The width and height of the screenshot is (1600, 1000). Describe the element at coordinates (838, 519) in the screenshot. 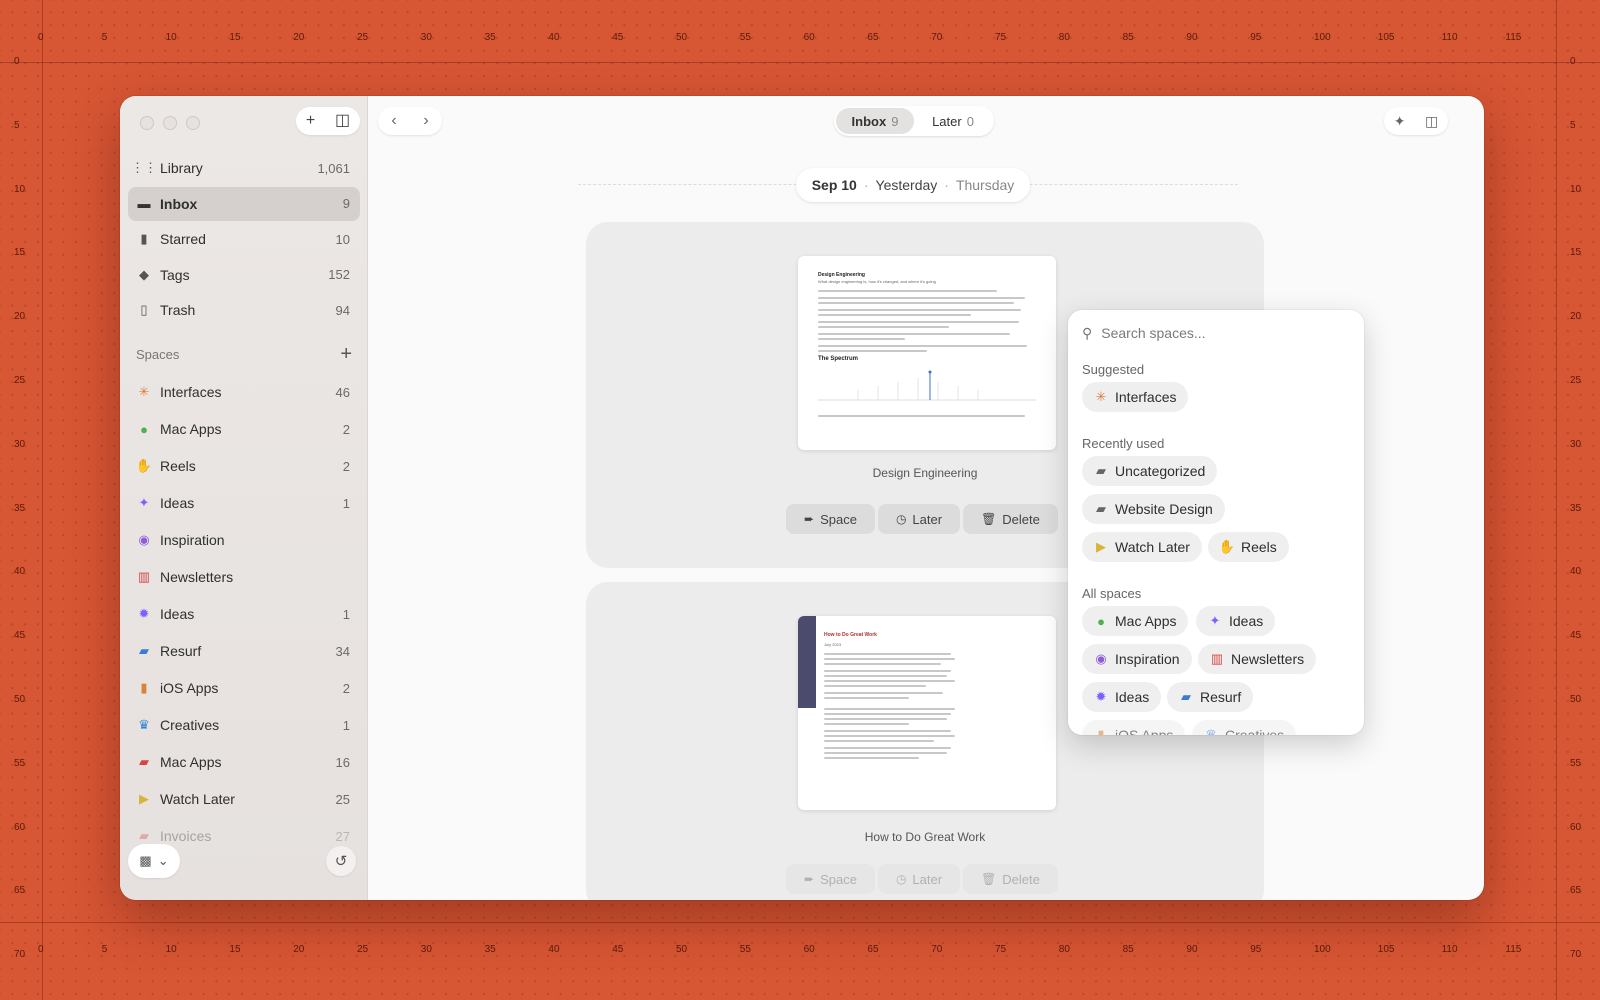

I see `space-button-label: Space` at that location.